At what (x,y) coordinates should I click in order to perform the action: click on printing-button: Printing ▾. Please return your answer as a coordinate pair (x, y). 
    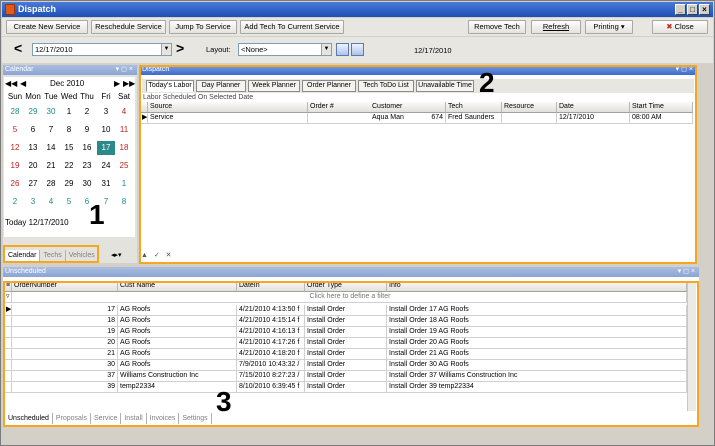
    Looking at the image, I should click on (609, 27).